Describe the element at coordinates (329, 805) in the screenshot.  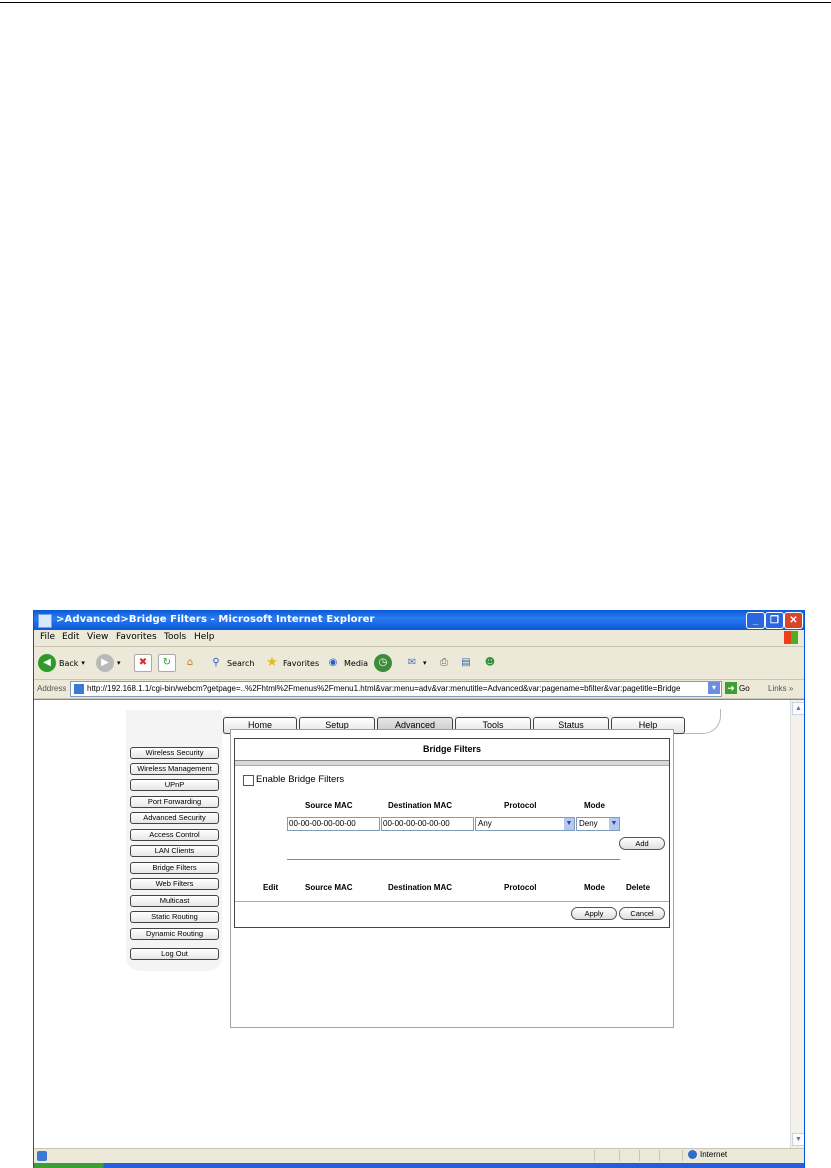
I see `header-source-mac: Source MAC` at that location.